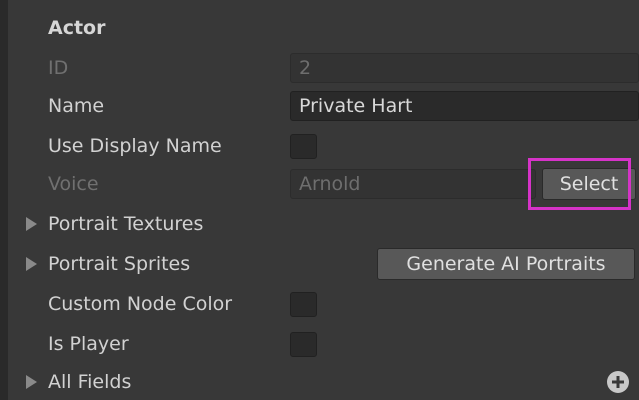 The image size is (639, 400). Describe the element at coordinates (579, 184) in the screenshot. I see `select-button-highlight` at that location.